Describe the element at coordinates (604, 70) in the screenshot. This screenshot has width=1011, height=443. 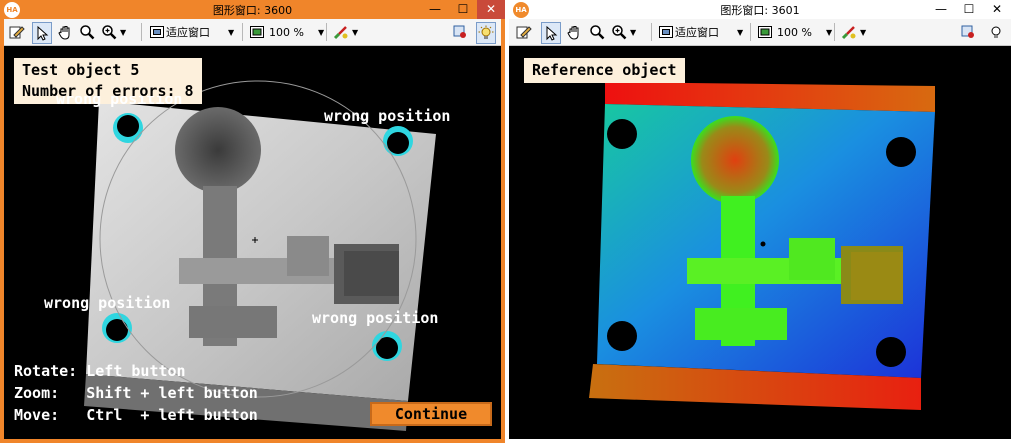
I see `reference-object-label: Reference object` at that location.